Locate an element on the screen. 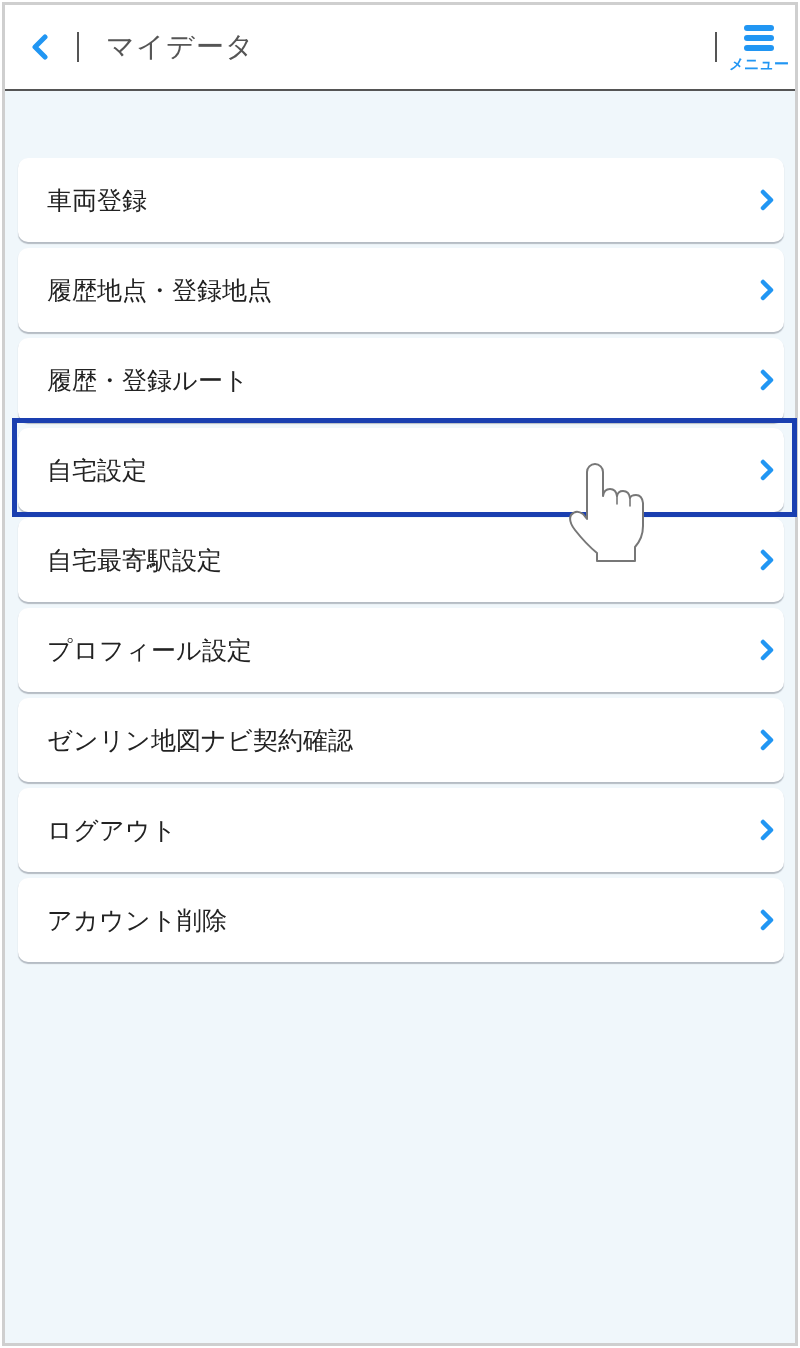  menu-item: 自宅最寄駅設定 is located at coordinates (401, 560).